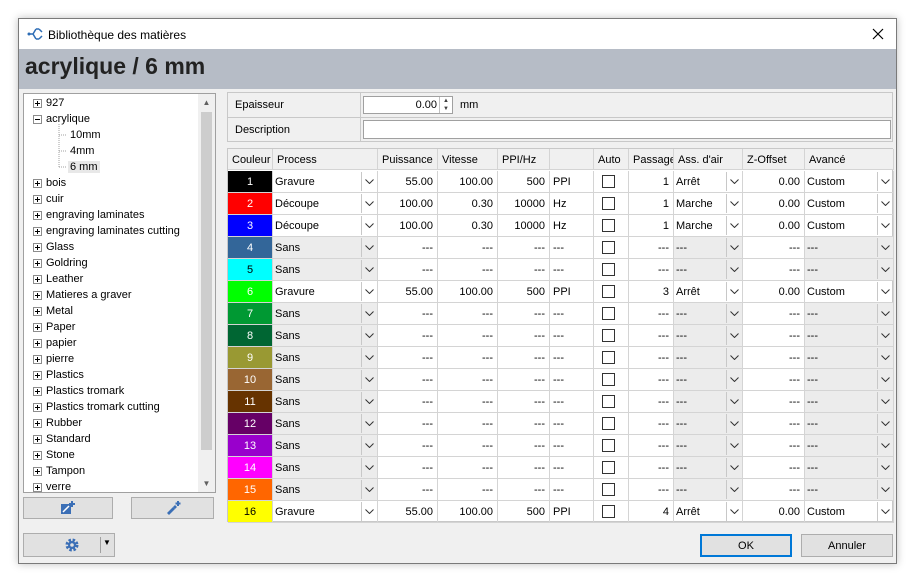  What do you see at coordinates (250, 512) in the screenshot?
I see `color-swatch: 16` at bounding box center [250, 512].